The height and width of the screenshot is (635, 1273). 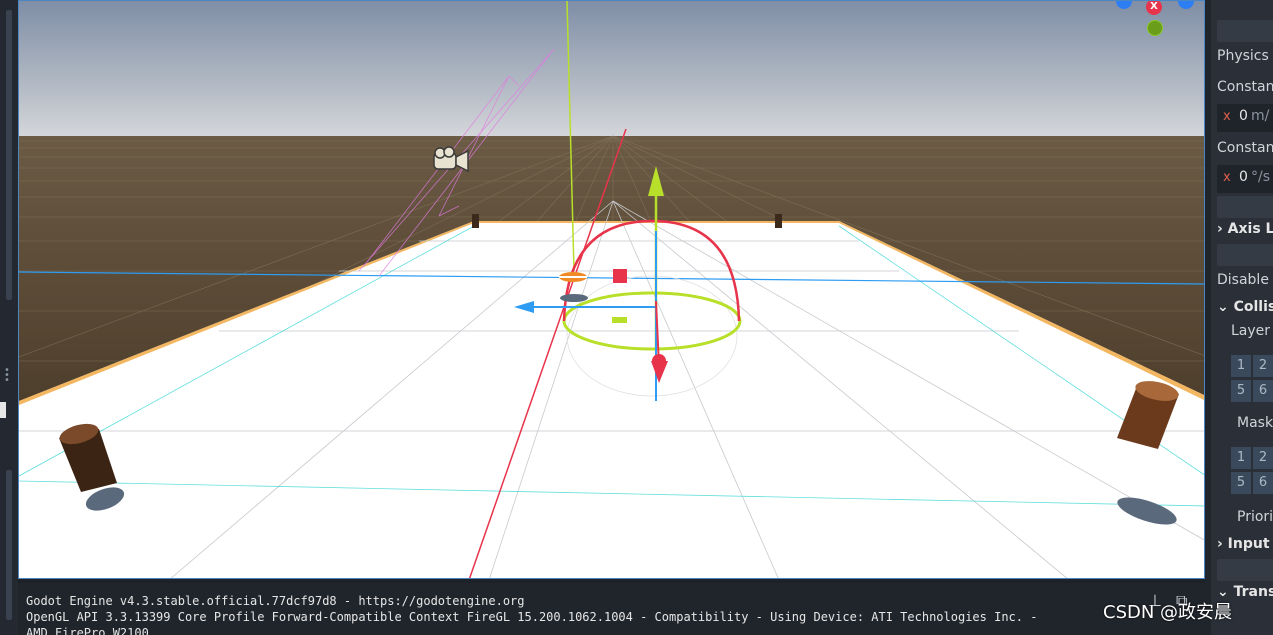 I want to click on input-label: Input, so click(x=1248, y=544).